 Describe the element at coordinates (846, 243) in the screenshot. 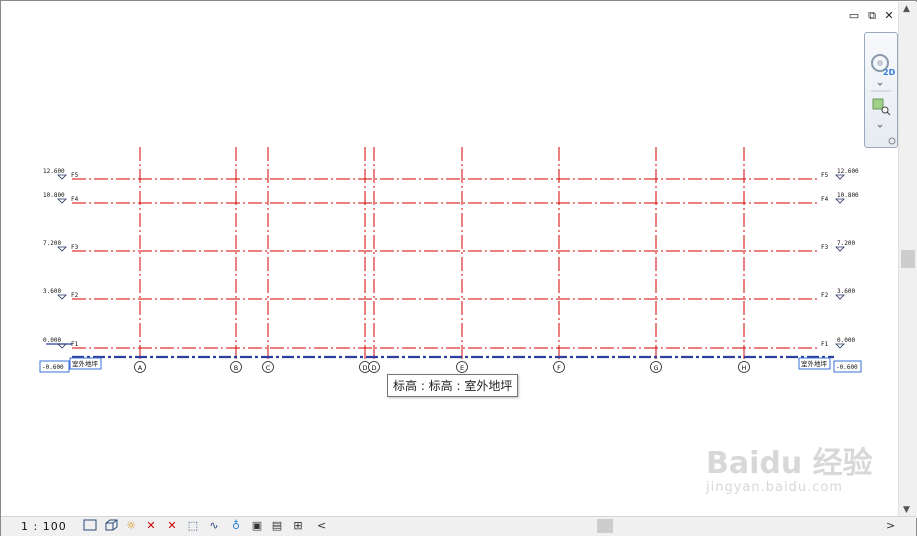

I see `level-elevation-right: 7.200` at that location.